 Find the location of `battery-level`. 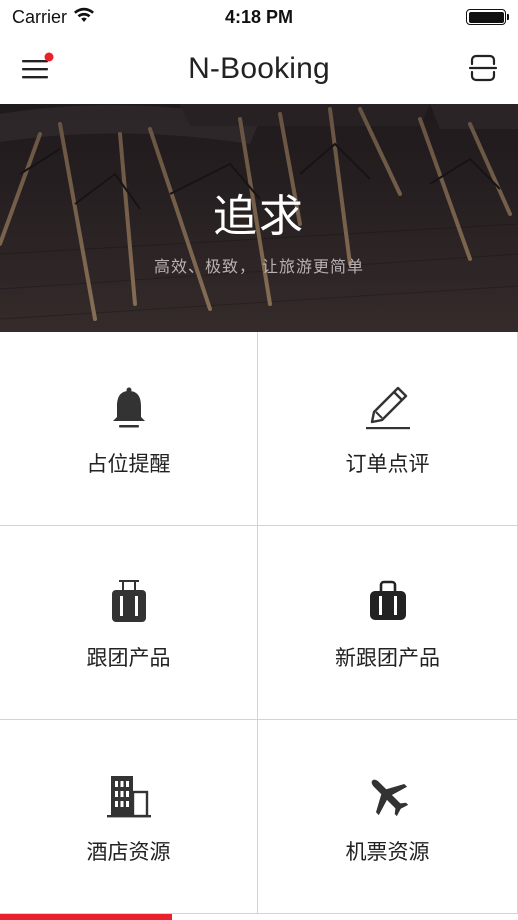

battery-level is located at coordinates (486, 17).